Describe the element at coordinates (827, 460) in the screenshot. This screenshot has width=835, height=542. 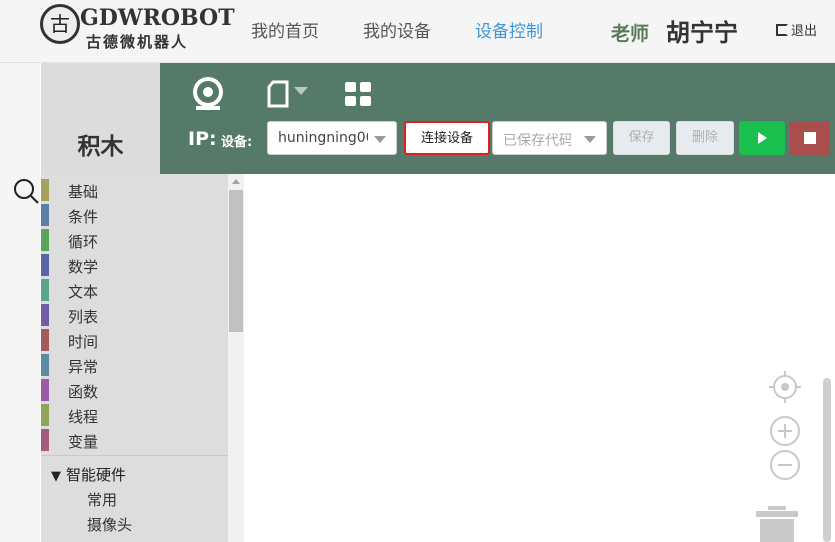
I see `workspace-scrollbar` at that location.